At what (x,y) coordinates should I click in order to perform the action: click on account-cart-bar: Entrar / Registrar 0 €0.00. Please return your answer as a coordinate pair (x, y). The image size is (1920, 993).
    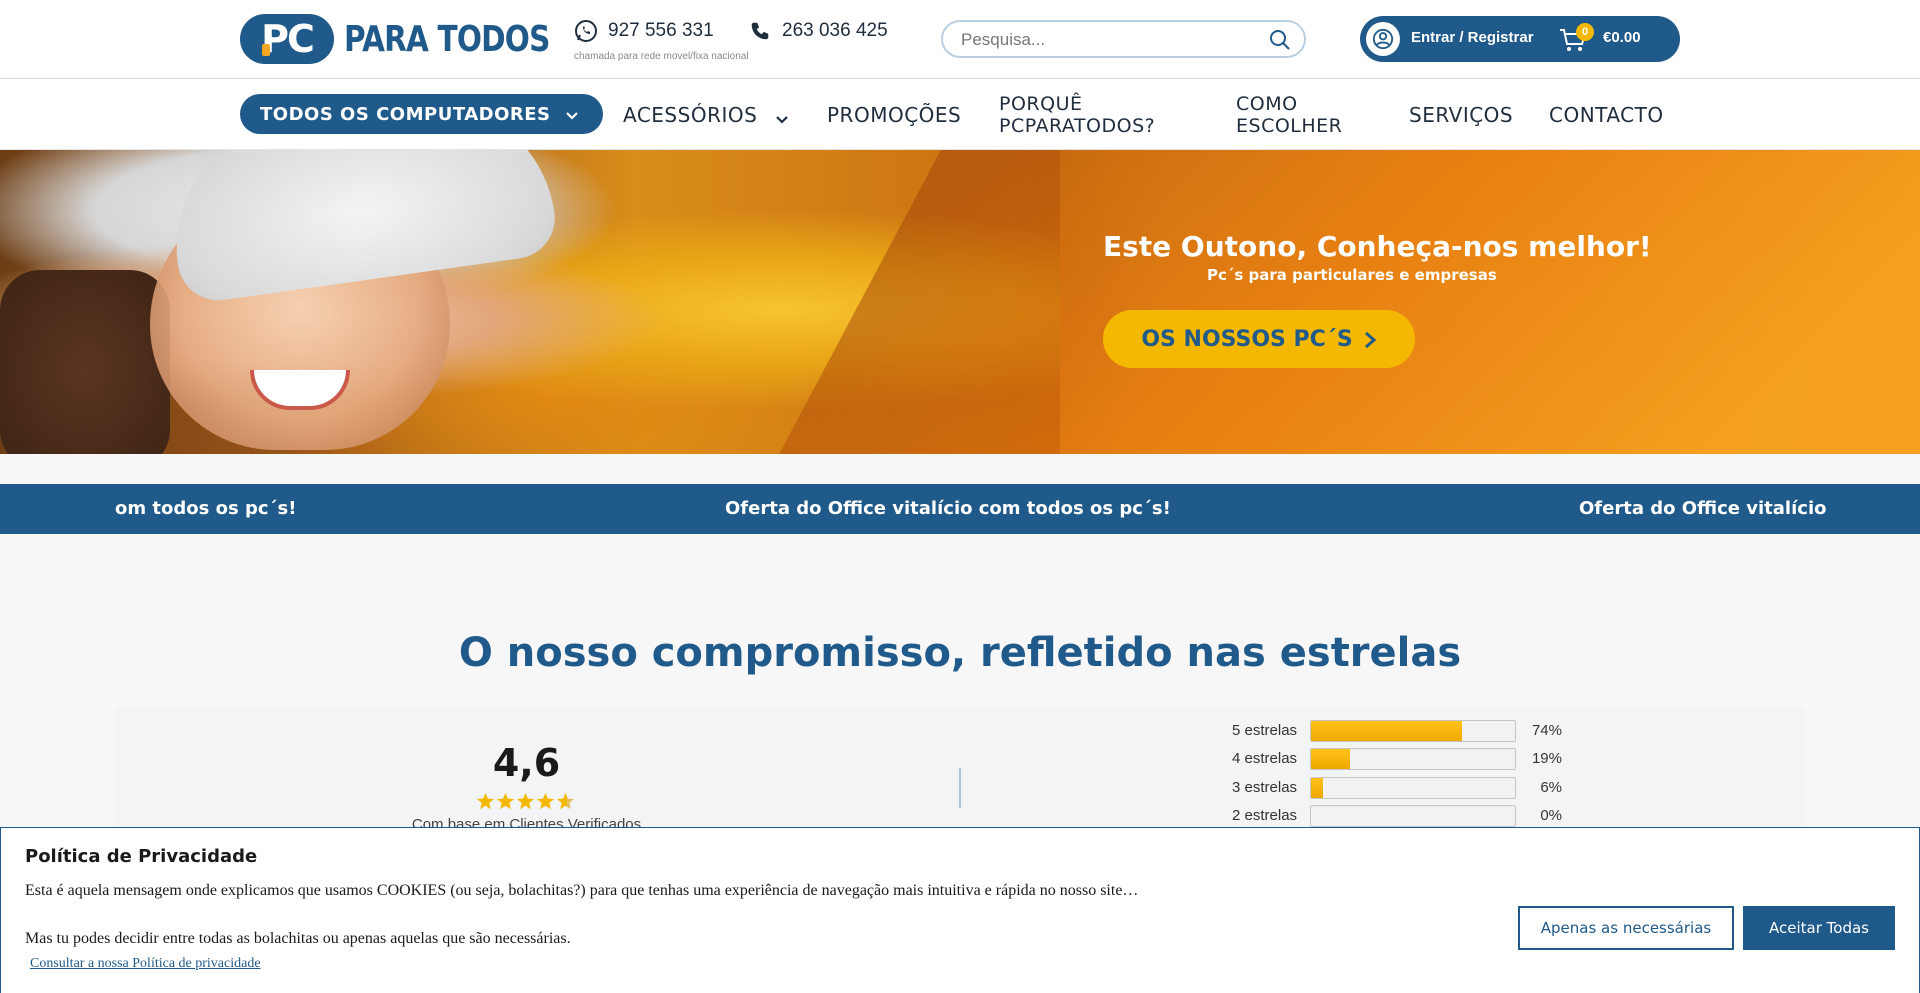
    Looking at the image, I should click on (1520, 39).